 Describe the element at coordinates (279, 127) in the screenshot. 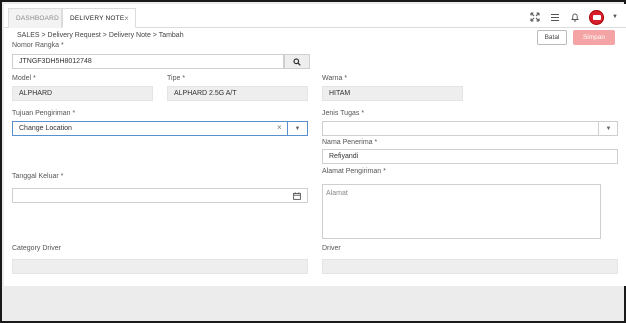

I see `clear-icon: ×` at that location.